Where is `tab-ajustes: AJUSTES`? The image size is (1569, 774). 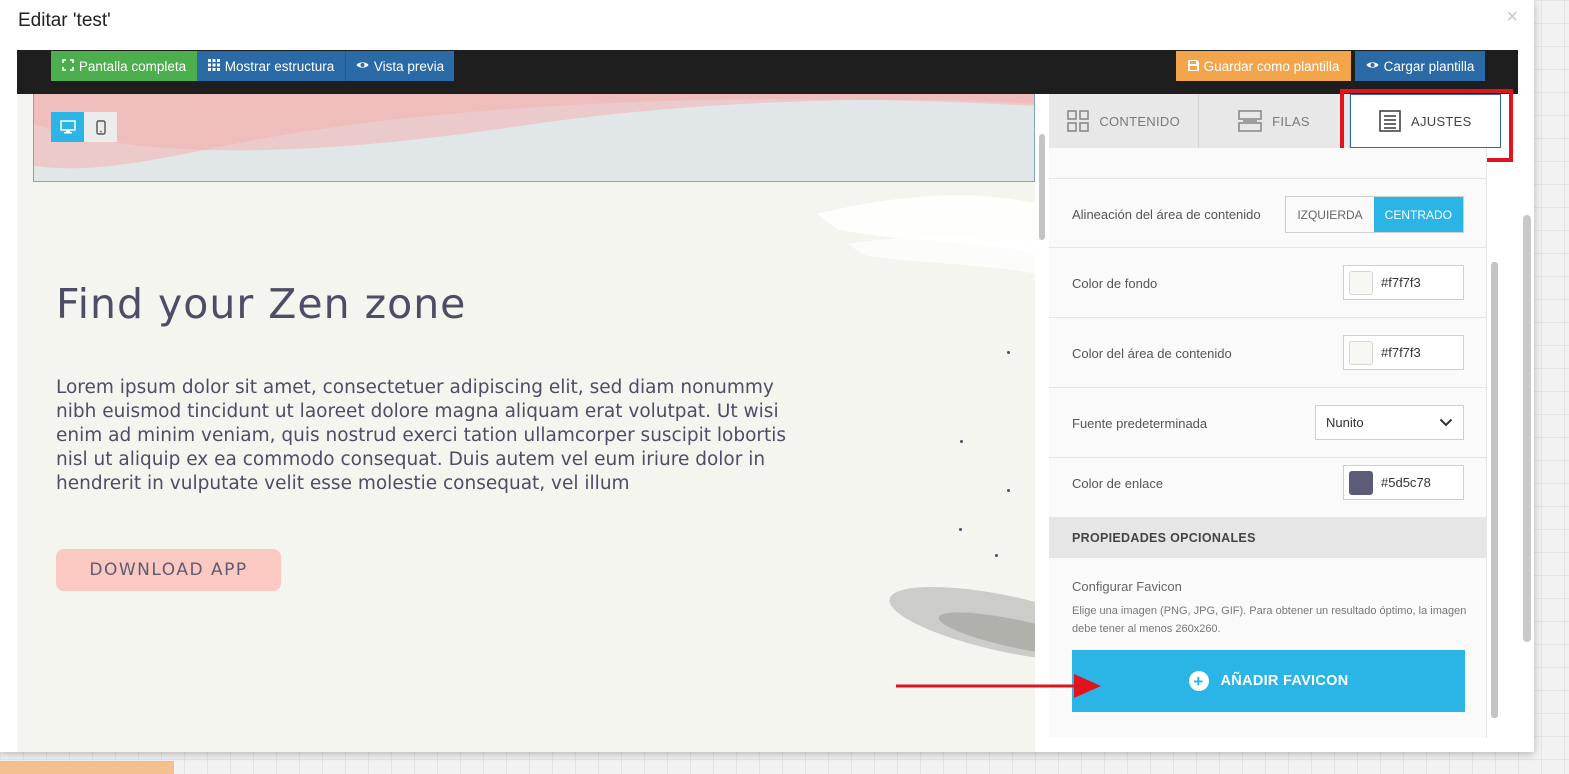 tab-ajustes: AJUSTES is located at coordinates (1425, 121).